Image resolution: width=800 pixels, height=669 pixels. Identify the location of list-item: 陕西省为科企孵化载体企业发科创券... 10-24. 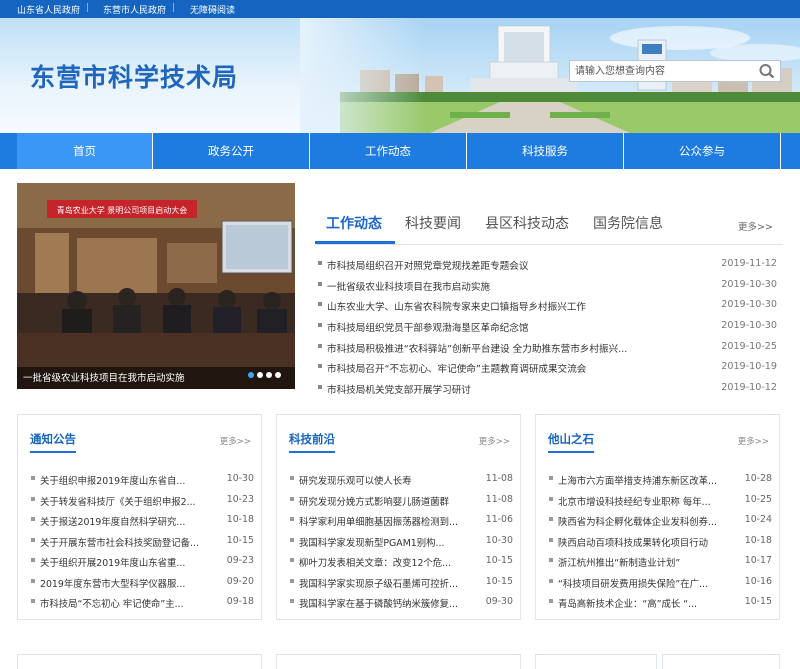
(659, 521).